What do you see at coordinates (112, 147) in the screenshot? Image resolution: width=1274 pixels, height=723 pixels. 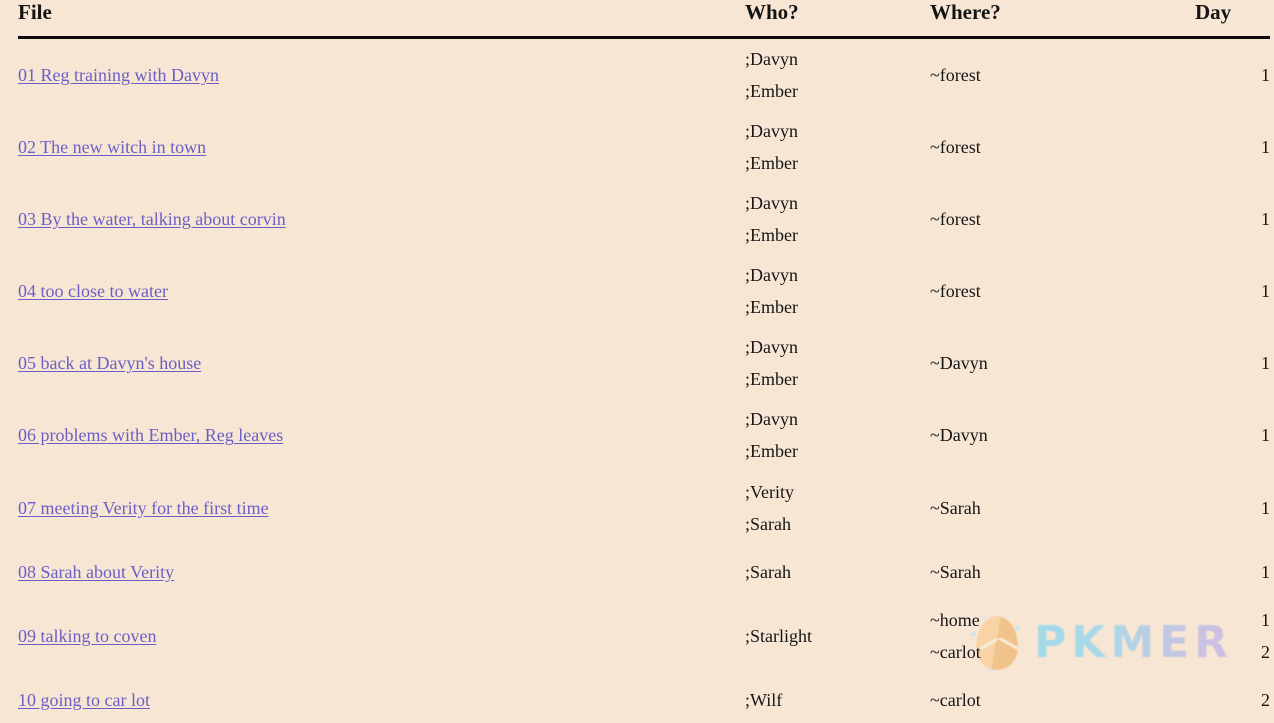 I see `file-link: 02 The new witch in town` at bounding box center [112, 147].